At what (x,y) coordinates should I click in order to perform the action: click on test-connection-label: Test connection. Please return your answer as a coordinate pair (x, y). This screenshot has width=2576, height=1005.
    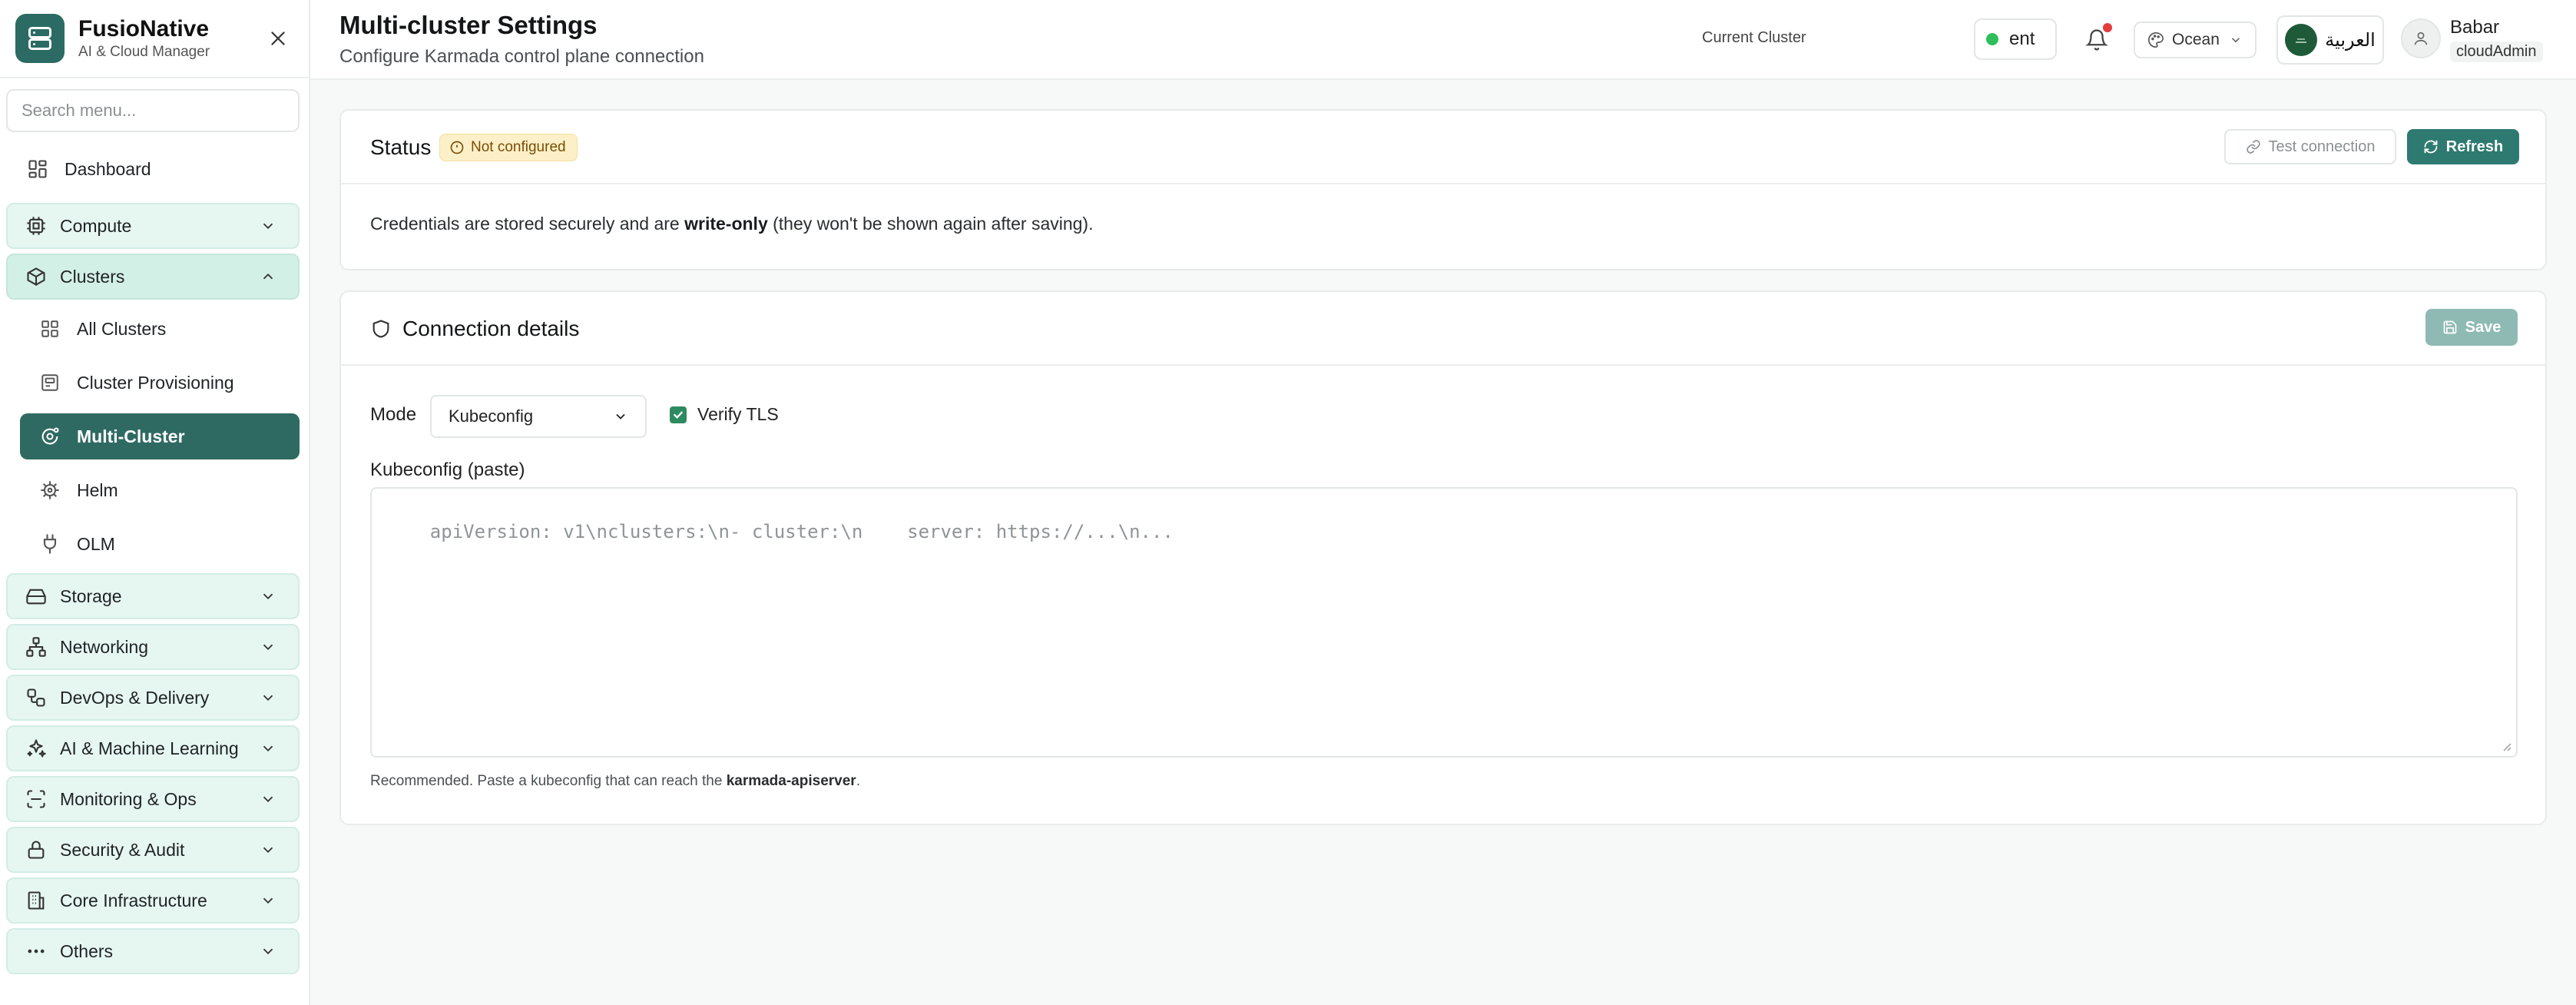
    Looking at the image, I should click on (2322, 146).